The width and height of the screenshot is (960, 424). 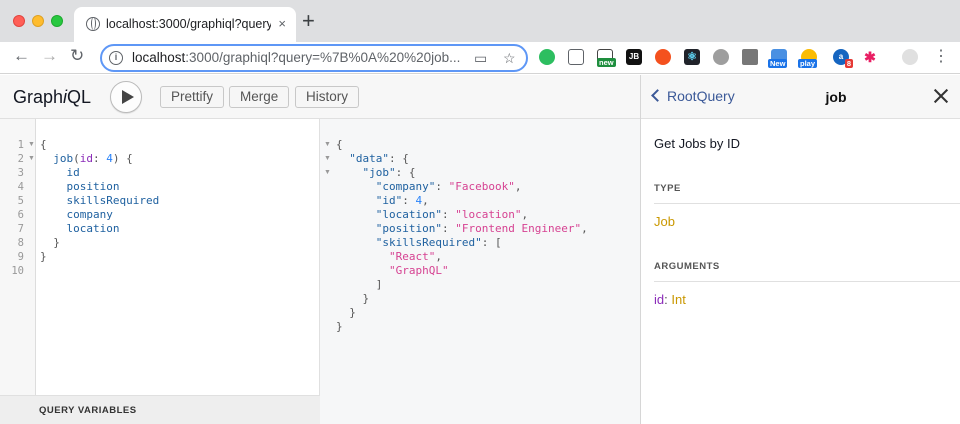 I want to click on graphiql-toolbar: GraphiQL Prettify Merge History, so click(x=320, y=97).